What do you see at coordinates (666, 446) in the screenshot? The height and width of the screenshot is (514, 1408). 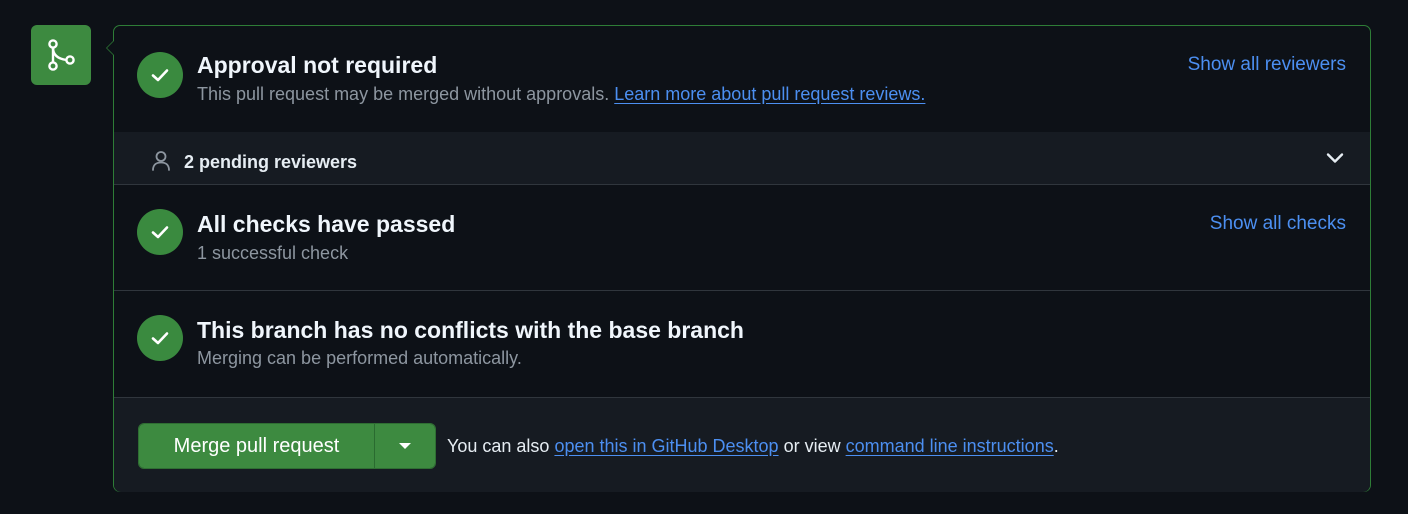 I see `open-github-desktop-link: open this in GitHub Desktop` at bounding box center [666, 446].